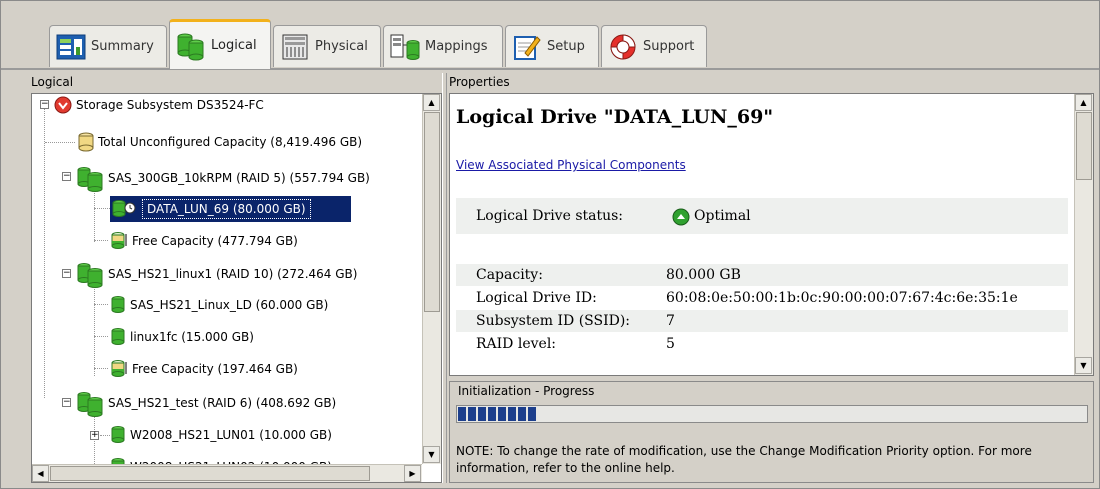 This screenshot has height=489, width=1100. I want to click on summary-icon, so click(71, 47).